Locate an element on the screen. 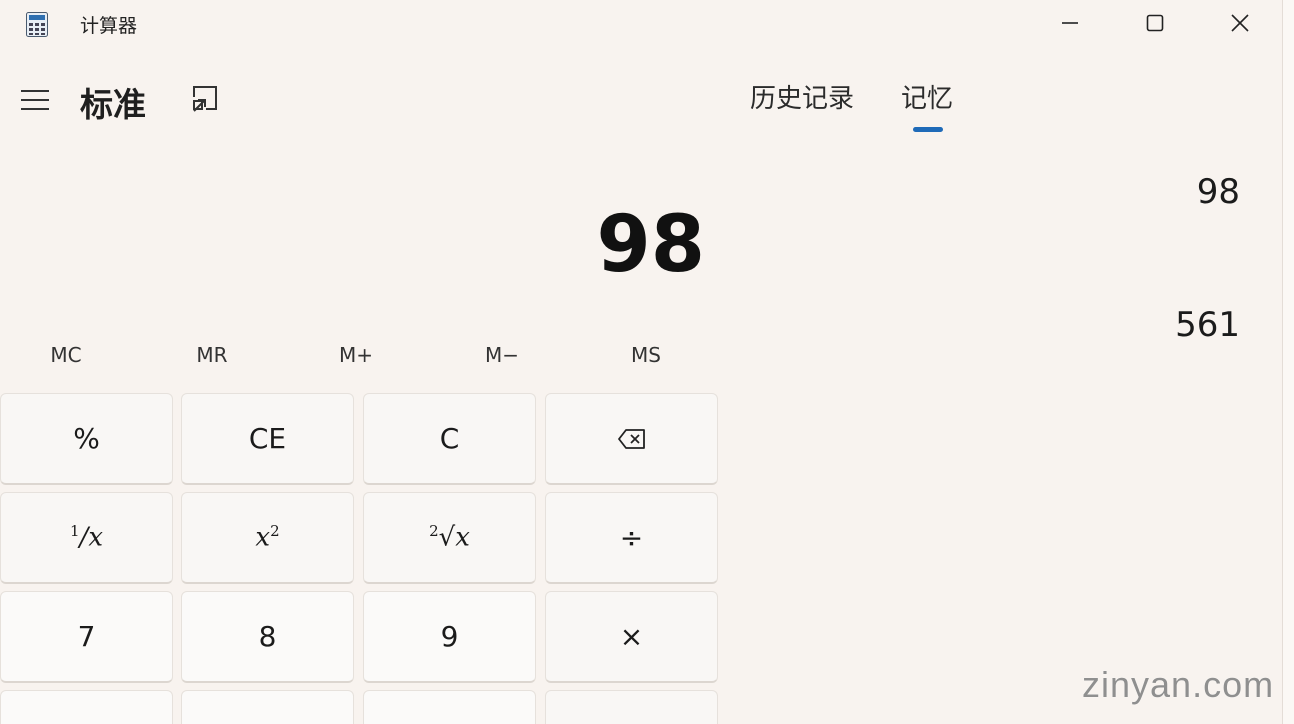 The width and height of the screenshot is (1294, 724). window-title: 计算器 is located at coordinates (109, 26).